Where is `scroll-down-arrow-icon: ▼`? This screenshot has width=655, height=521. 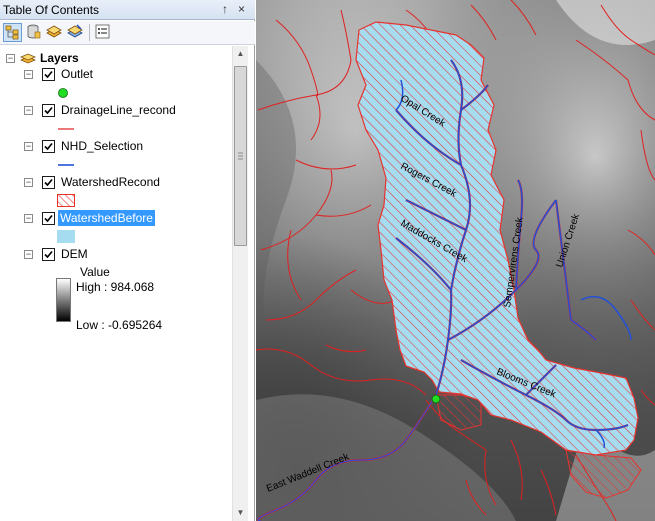
scroll-down-arrow-icon: ▼ is located at coordinates (240, 513).